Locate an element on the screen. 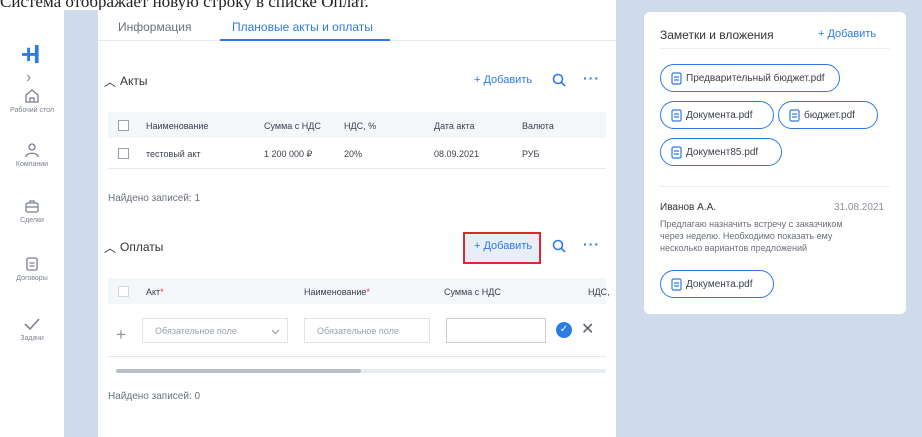 The height and width of the screenshot is (437, 922). acts-search-icon is located at coordinates (559, 80).